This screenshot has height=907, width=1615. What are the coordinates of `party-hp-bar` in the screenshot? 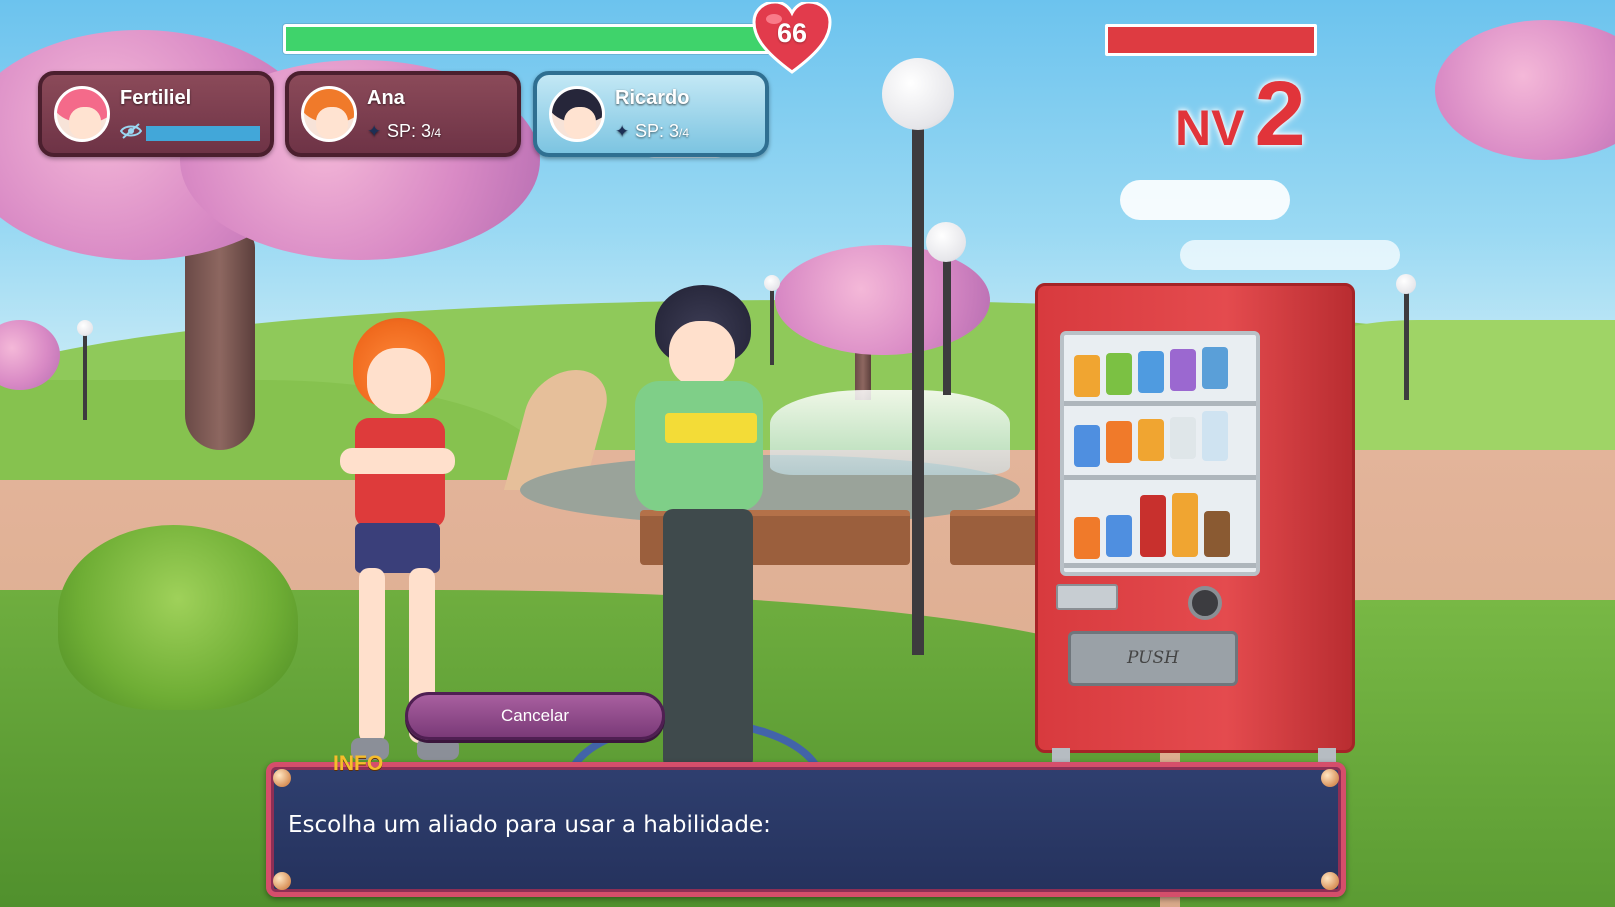 It's located at (528, 39).